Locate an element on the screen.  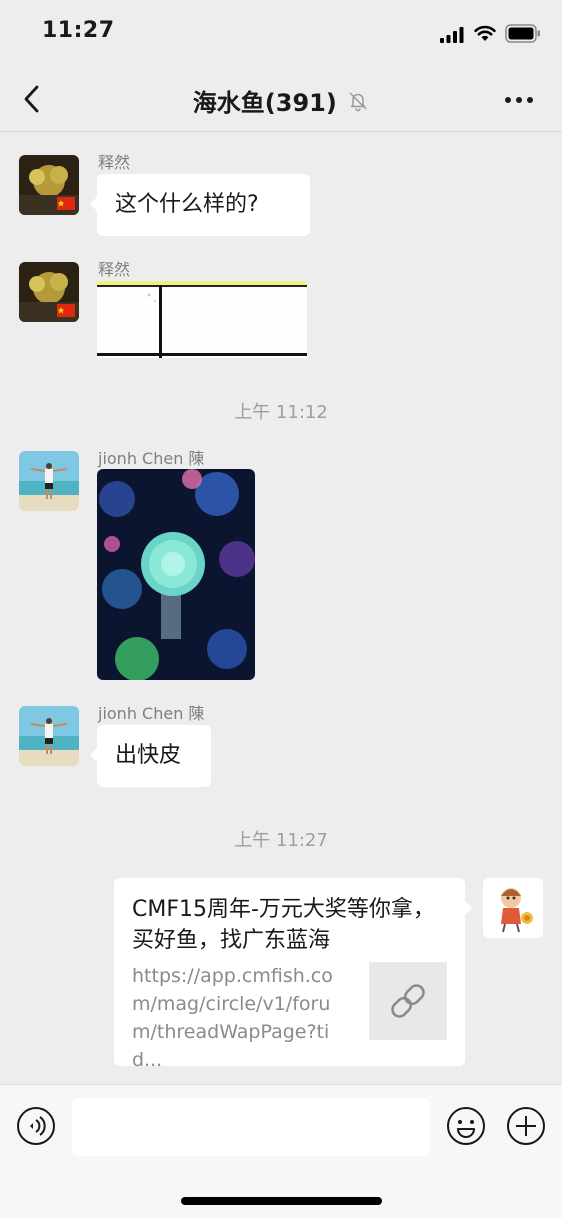
battery-icon is located at coordinates (522, 33).